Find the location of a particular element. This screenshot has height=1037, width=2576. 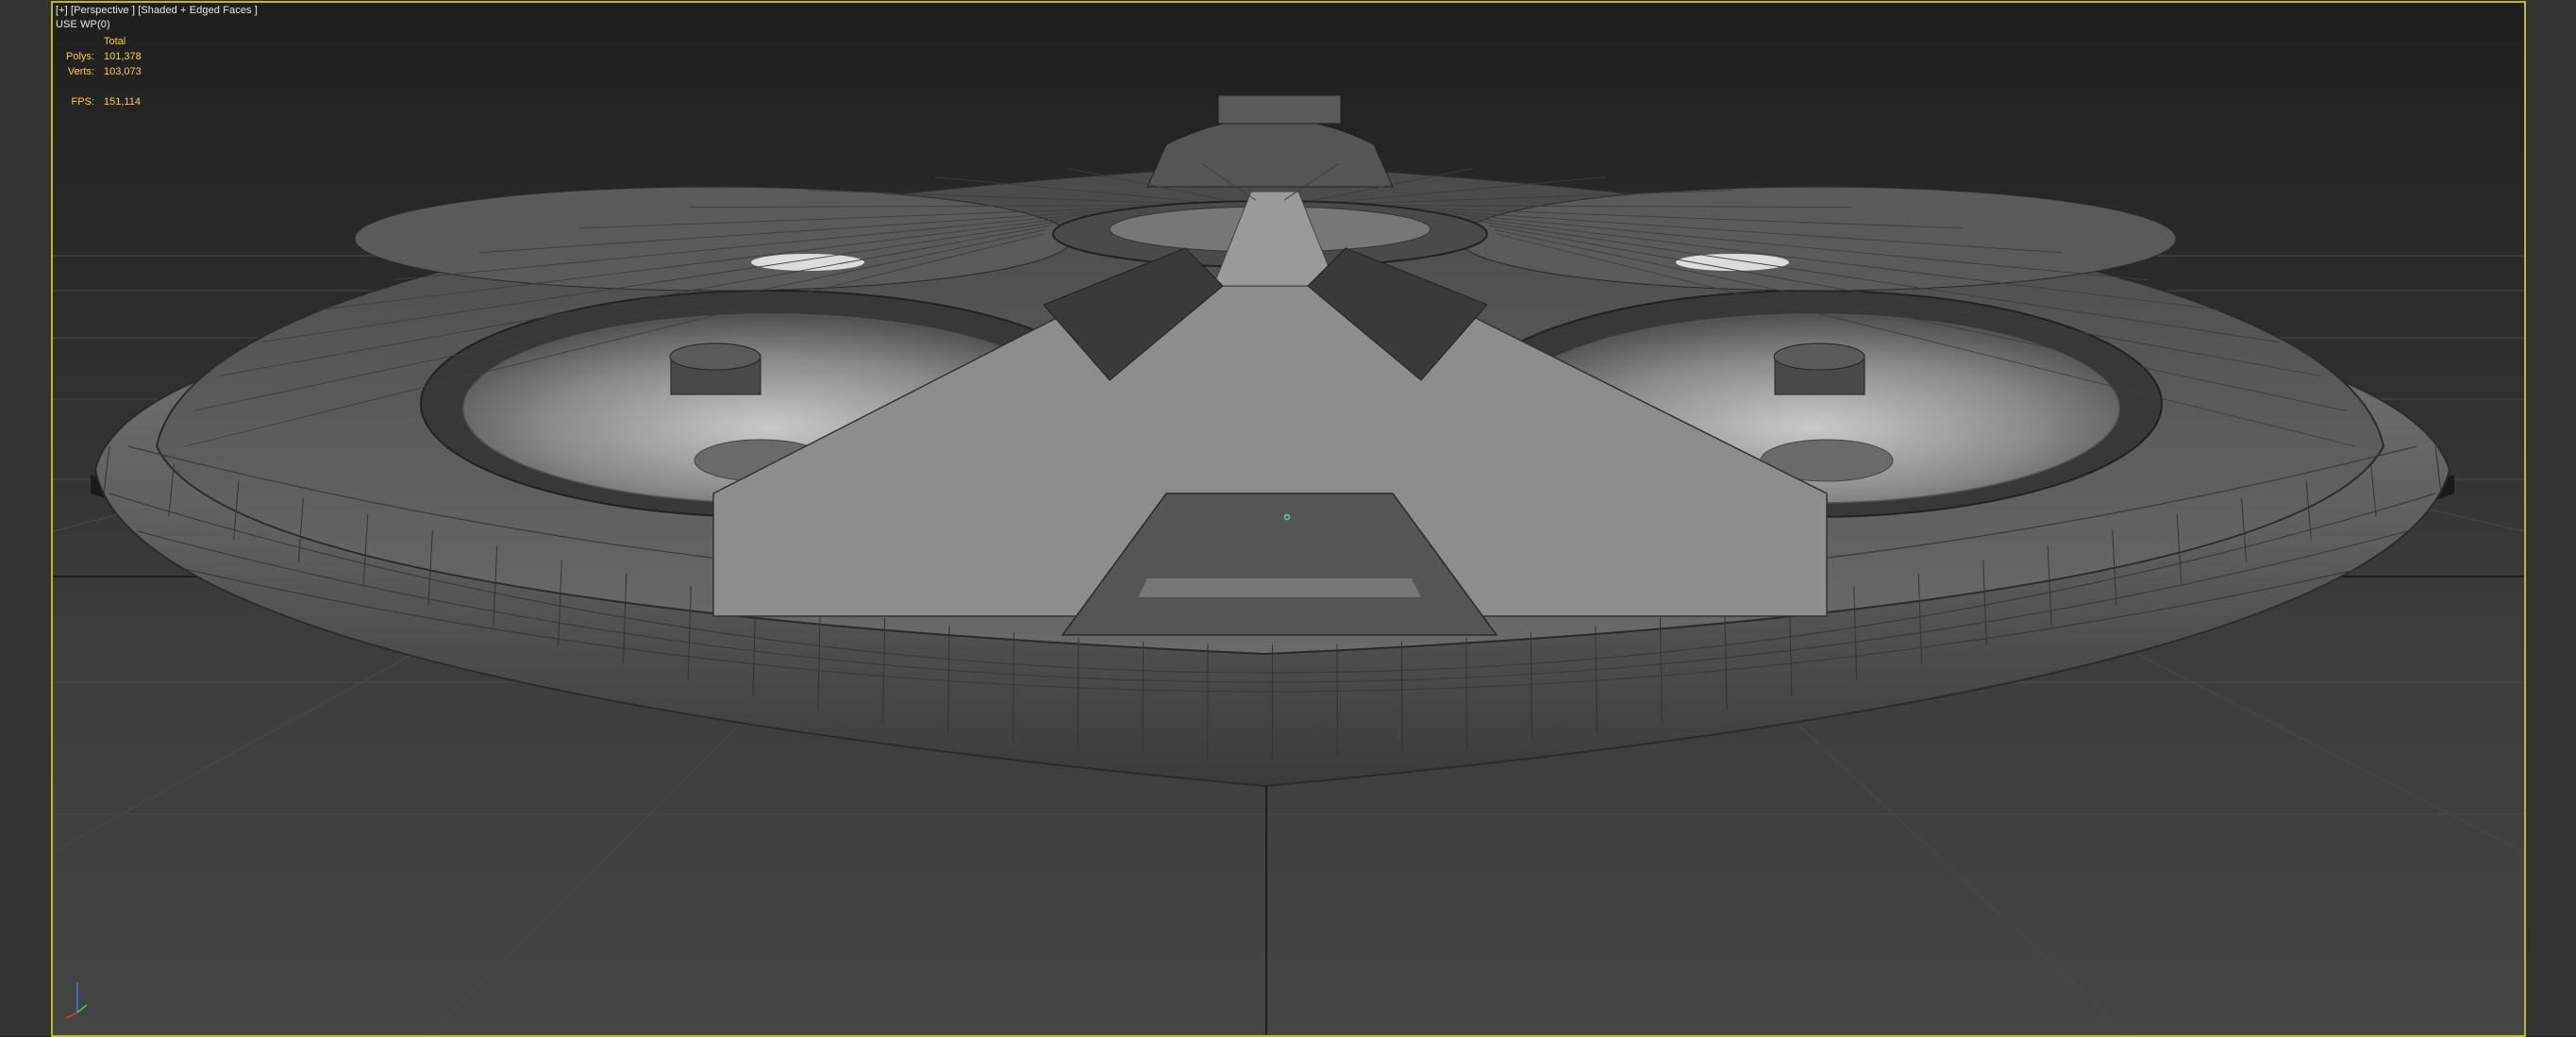

verts-value: 103,073 is located at coordinates (123, 71).